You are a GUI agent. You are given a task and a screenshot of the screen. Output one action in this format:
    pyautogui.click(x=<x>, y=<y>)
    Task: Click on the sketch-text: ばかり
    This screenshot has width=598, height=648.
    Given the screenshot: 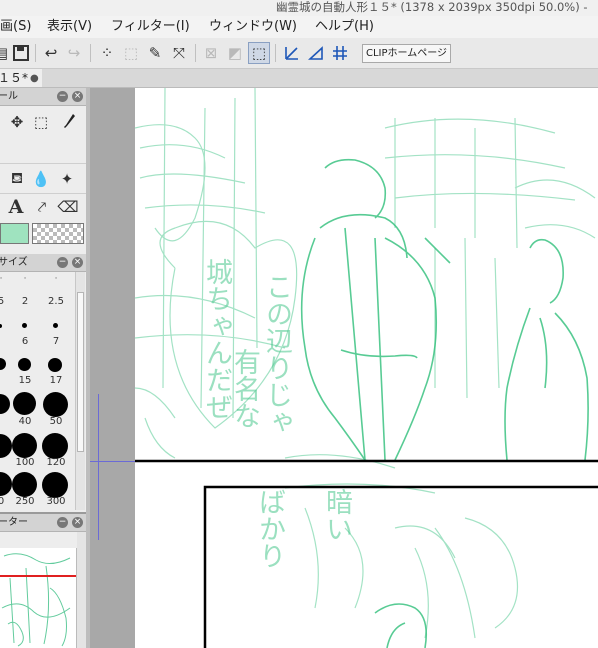 What is the action you would take?
    pyautogui.click(x=269, y=528)
    